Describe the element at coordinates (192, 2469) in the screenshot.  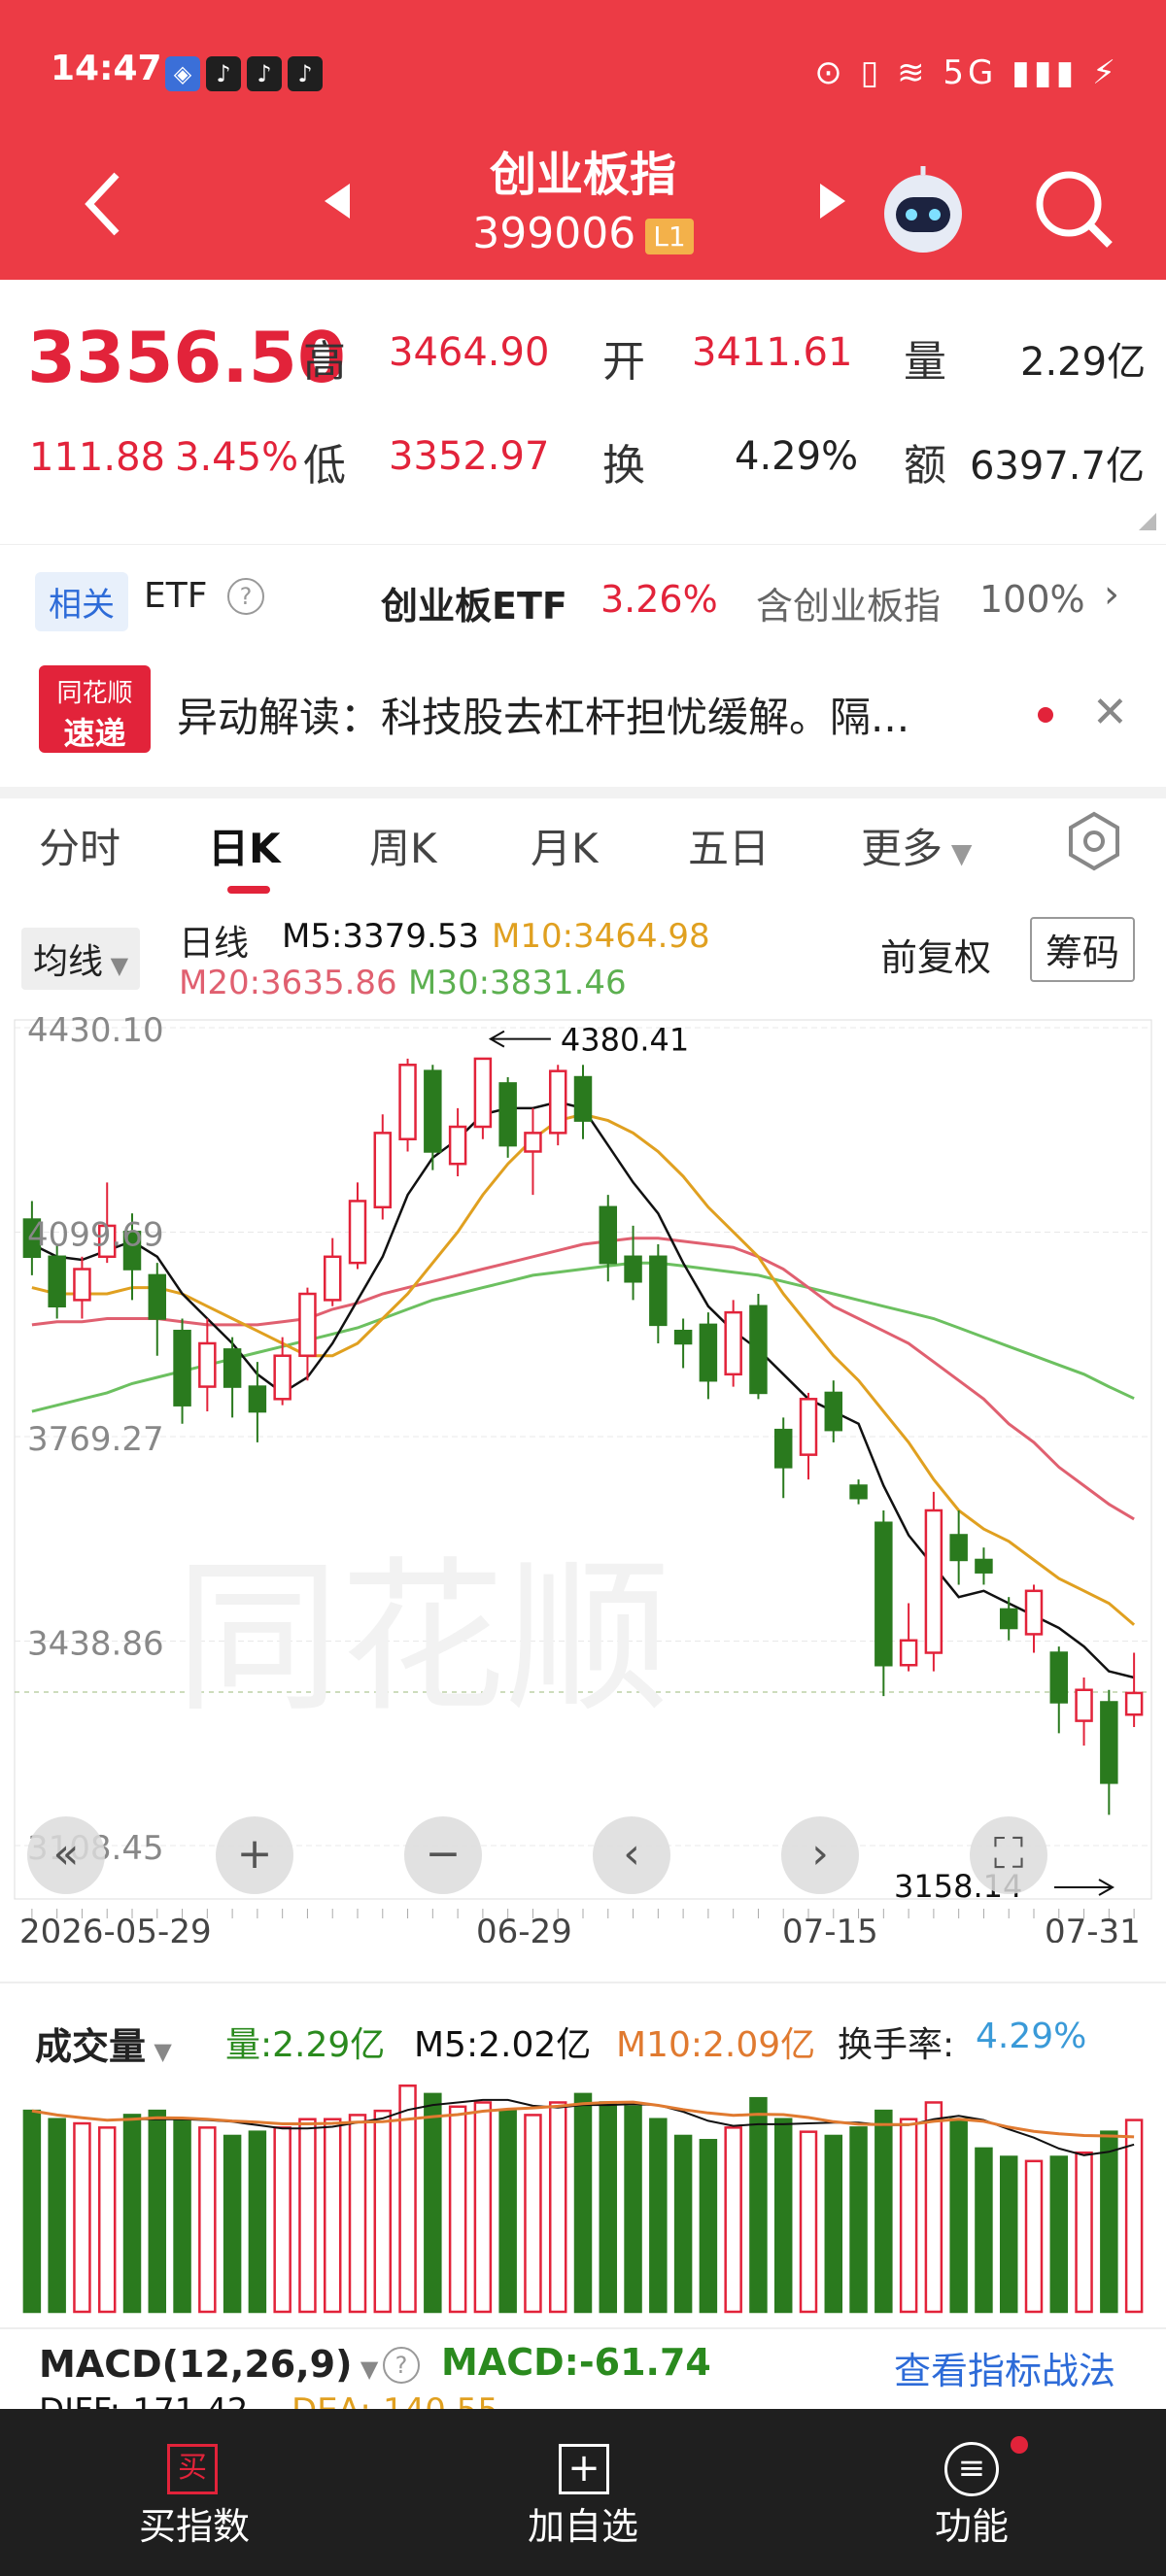
I see `buy-icon: 买` at that location.